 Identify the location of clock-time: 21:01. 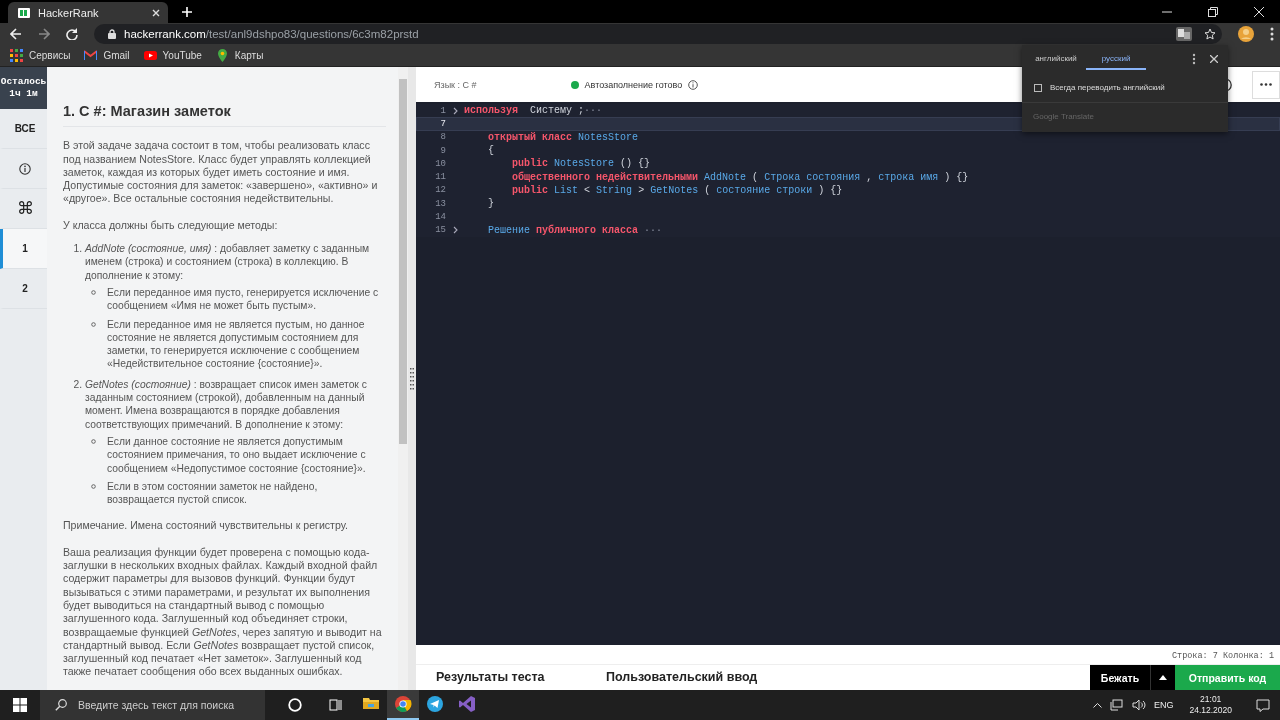
(1211, 699).